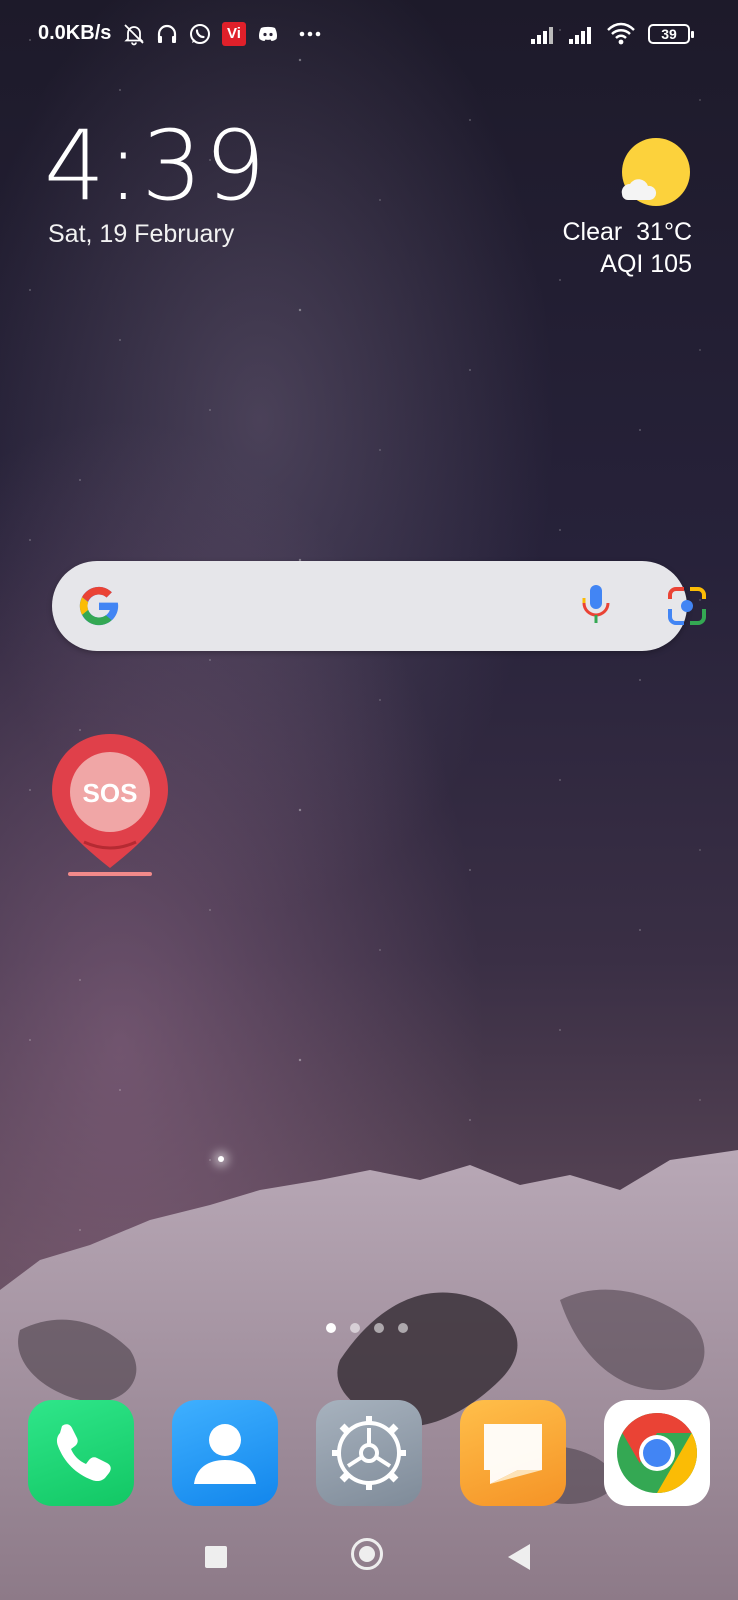 The width and height of the screenshot is (738, 1600). Describe the element at coordinates (646, 264) in the screenshot. I see `weather-aqi: AQI 105` at that location.